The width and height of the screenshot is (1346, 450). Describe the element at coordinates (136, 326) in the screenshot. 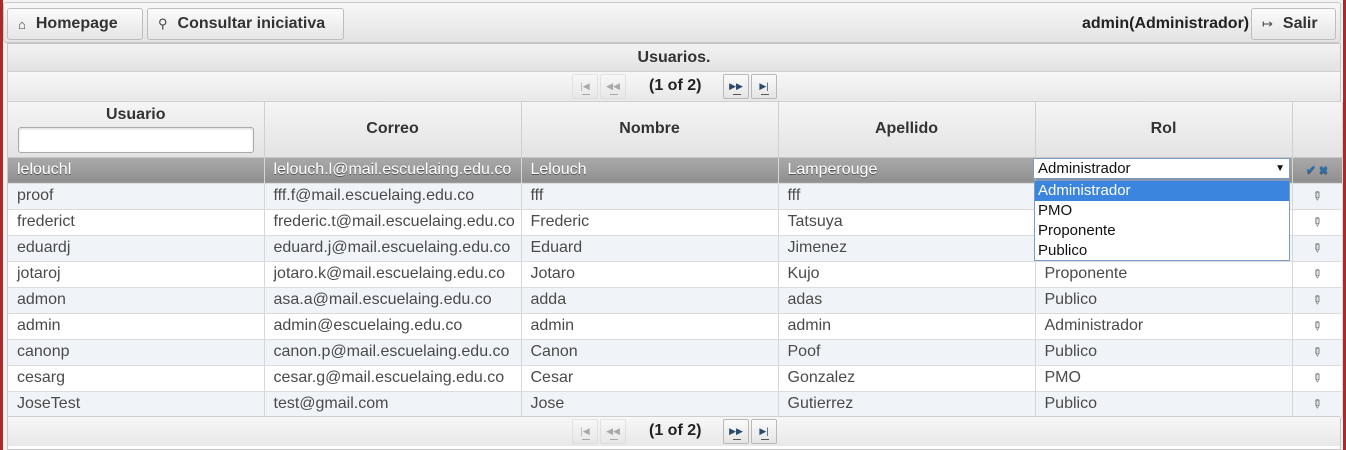

I see `cell-usuario: admin` at that location.